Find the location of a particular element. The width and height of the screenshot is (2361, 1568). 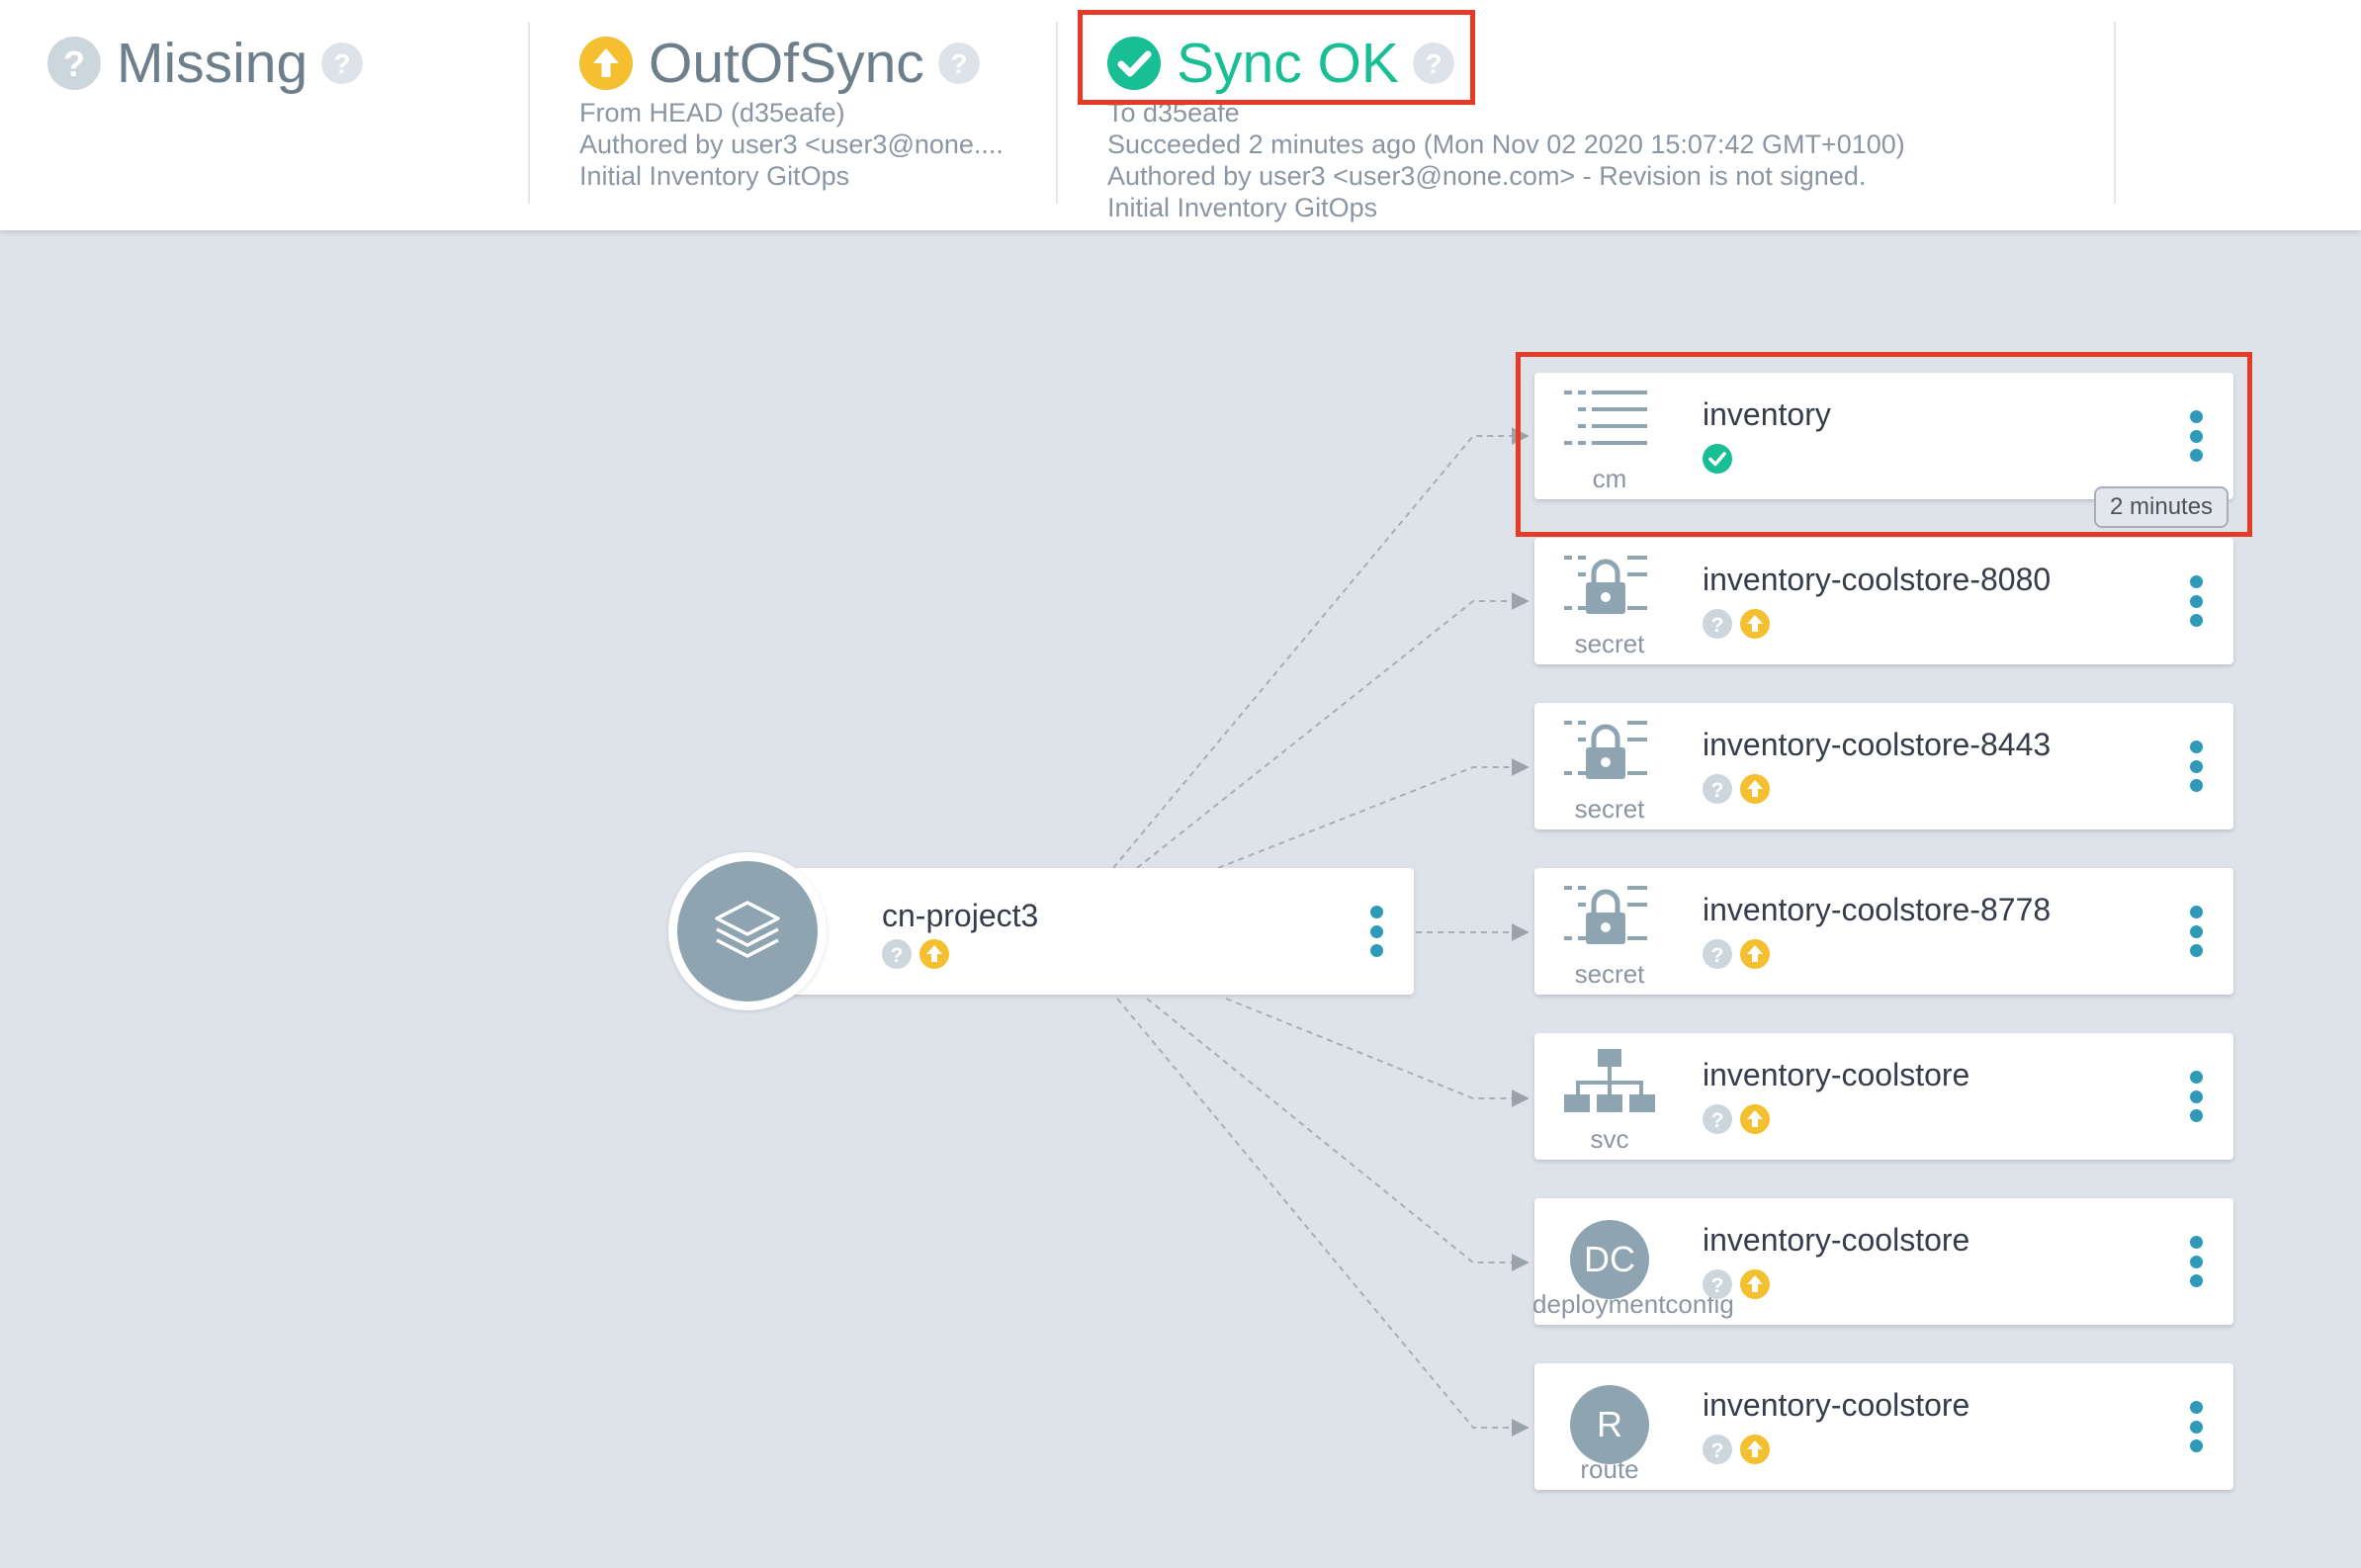

resource-node-secret-8778: secret inventory-coolstore-8778 ? is located at coordinates (1883, 932).